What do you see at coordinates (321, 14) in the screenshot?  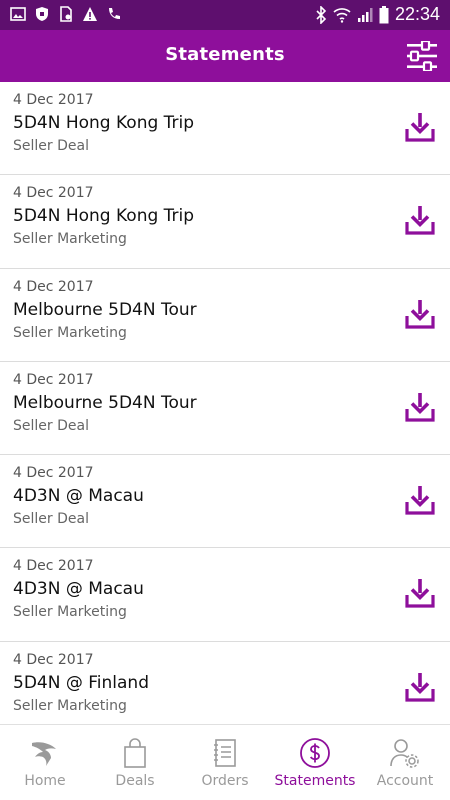 I see `bluetooth-icon` at bounding box center [321, 14].